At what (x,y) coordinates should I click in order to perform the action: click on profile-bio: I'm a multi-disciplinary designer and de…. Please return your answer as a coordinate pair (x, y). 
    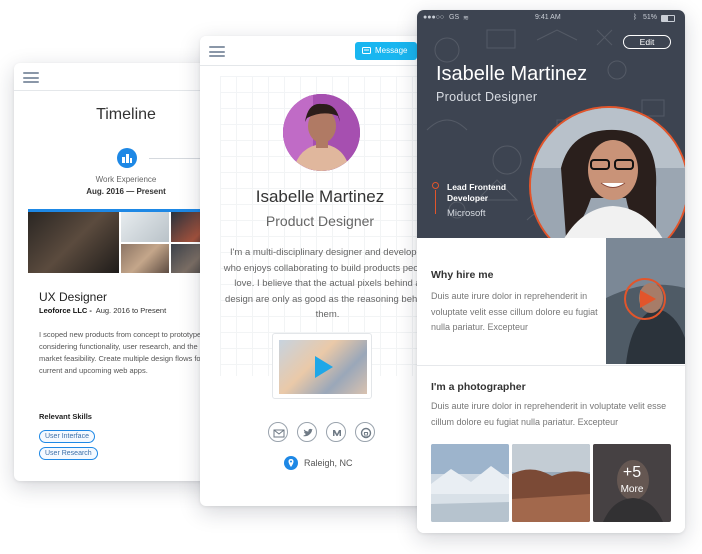
    Looking at the image, I should click on (327, 283).